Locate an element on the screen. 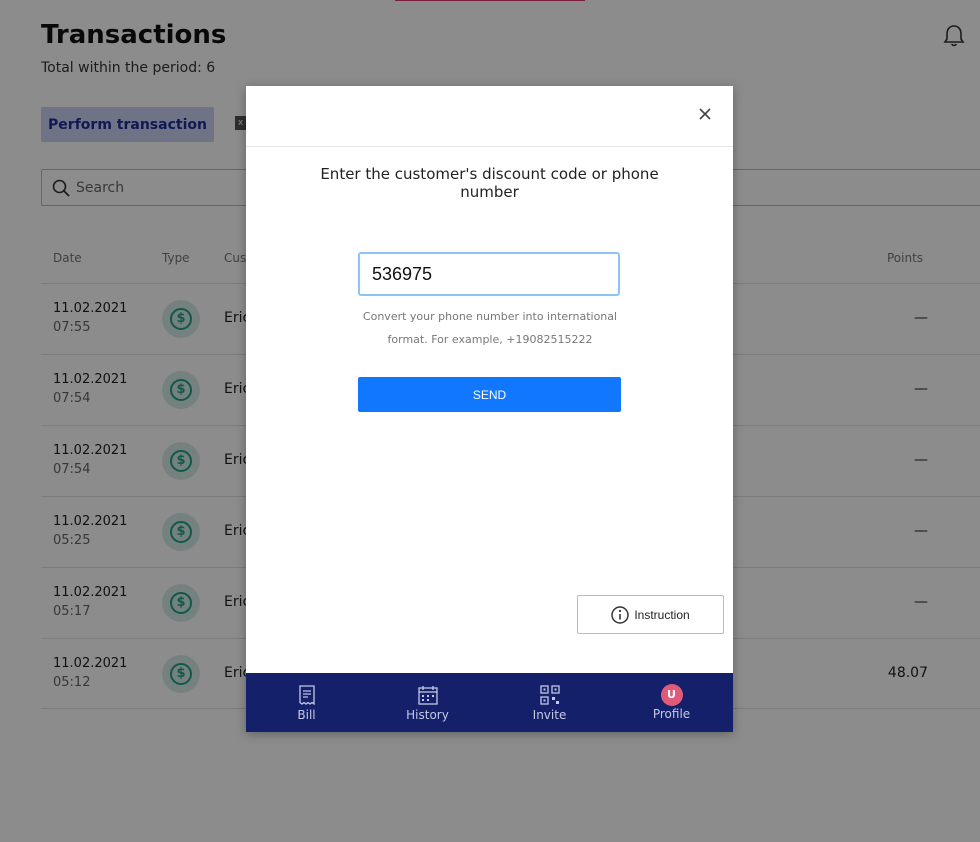 This screenshot has width=980, height=842. bottom-nav: Bill History Invite U Profile is located at coordinates (489, 702).